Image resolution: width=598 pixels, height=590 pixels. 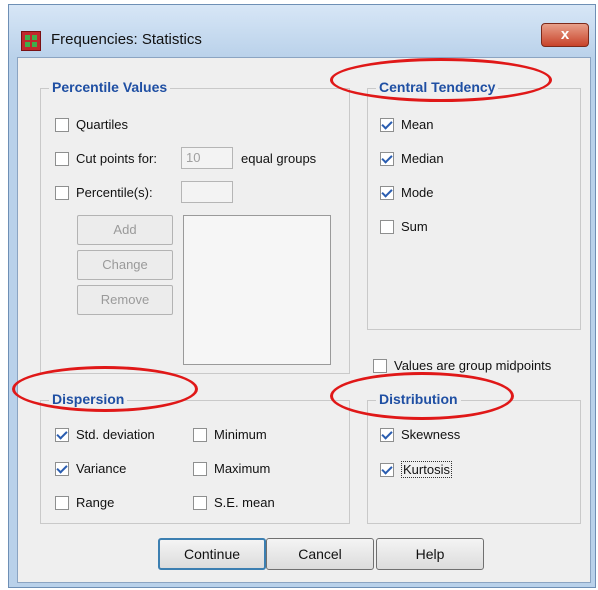 I want to click on group-midpoints-label: Values are group midpoints, so click(x=473, y=365).